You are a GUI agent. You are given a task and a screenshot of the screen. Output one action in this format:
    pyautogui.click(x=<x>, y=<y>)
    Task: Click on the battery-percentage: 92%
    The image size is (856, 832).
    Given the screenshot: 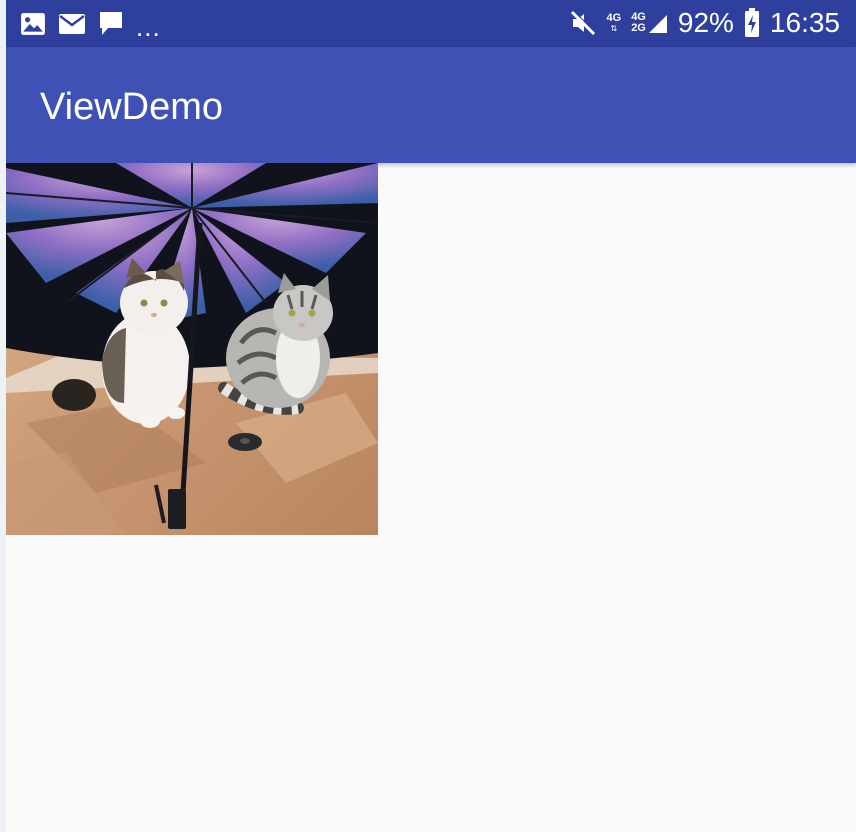 What is the action you would take?
    pyautogui.click(x=705, y=22)
    